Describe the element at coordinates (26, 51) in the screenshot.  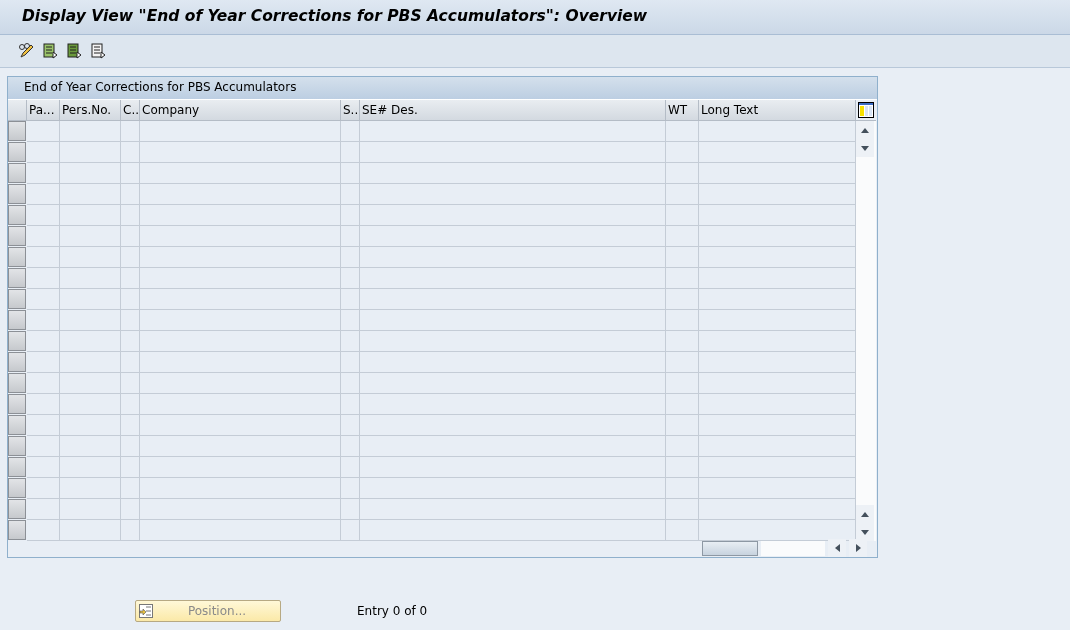
I see `display-change-icon` at that location.